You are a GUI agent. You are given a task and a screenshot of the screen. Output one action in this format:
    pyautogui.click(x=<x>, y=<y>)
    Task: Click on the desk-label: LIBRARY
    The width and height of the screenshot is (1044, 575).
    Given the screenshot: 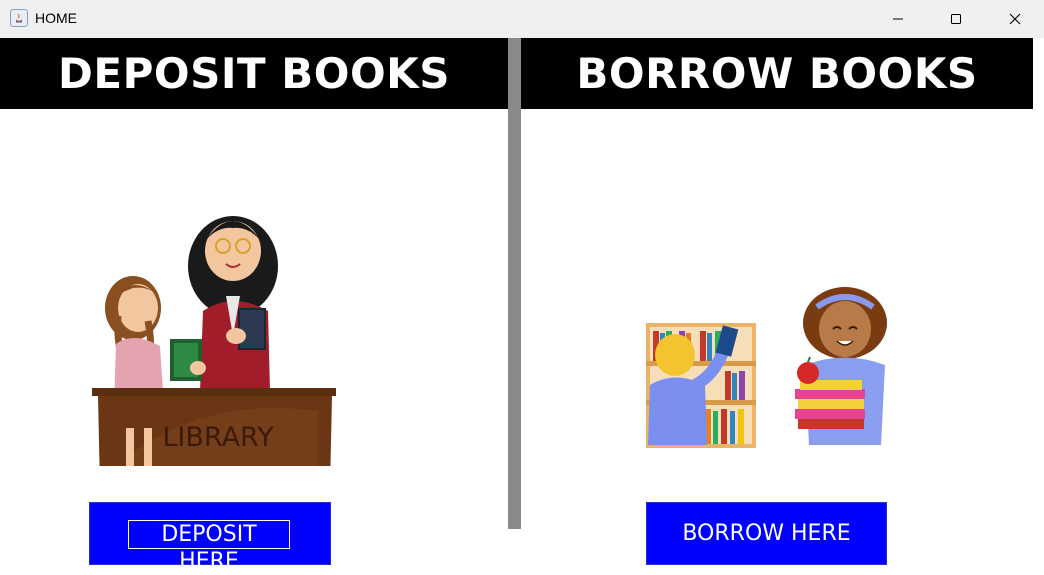 What is the action you would take?
    pyautogui.click(x=218, y=437)
    